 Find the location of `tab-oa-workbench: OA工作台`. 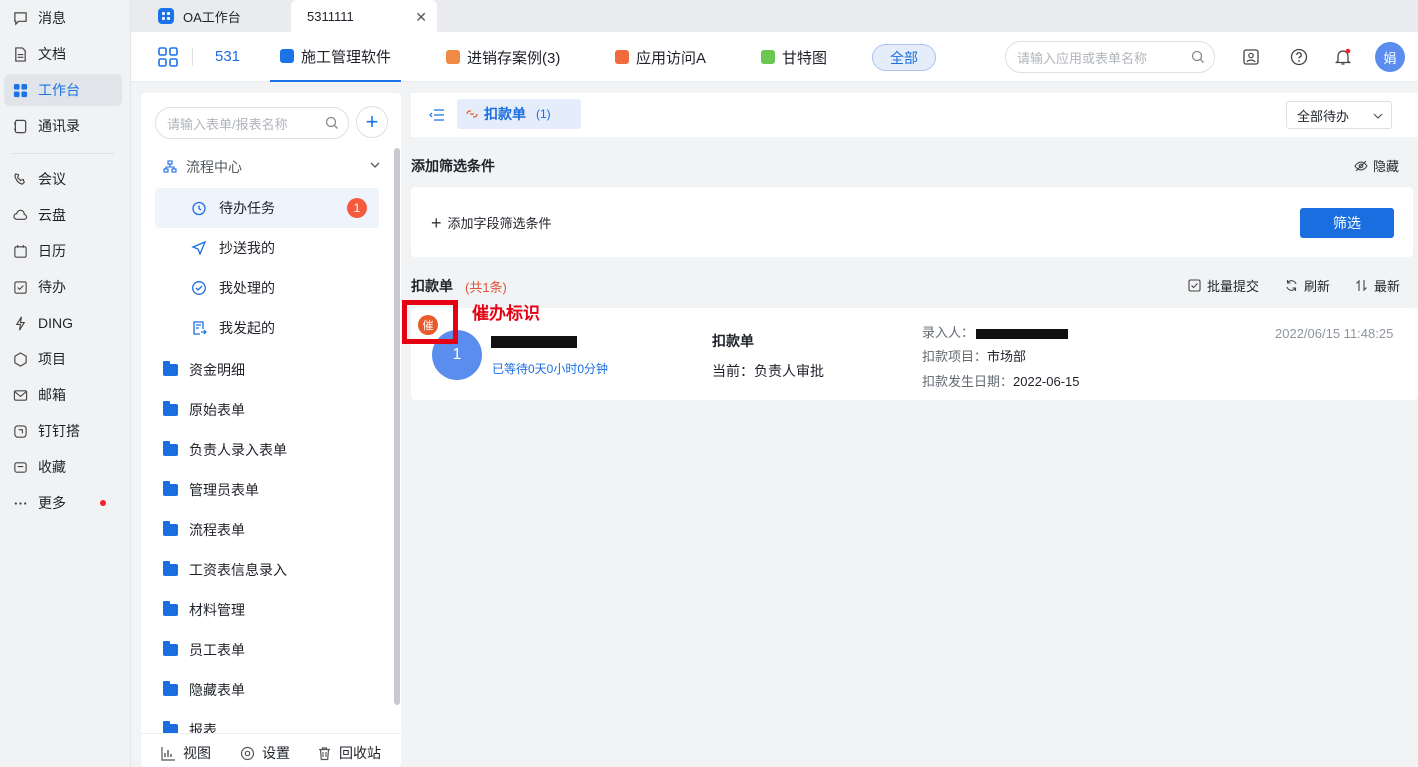

tab-oa-workbench: OA工作台 is located at coordinates (217, 16).